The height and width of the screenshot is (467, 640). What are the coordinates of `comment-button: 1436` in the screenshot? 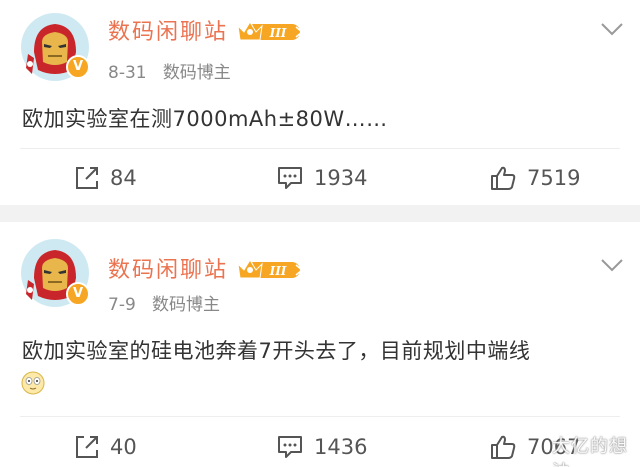 It's located at (321, 447).